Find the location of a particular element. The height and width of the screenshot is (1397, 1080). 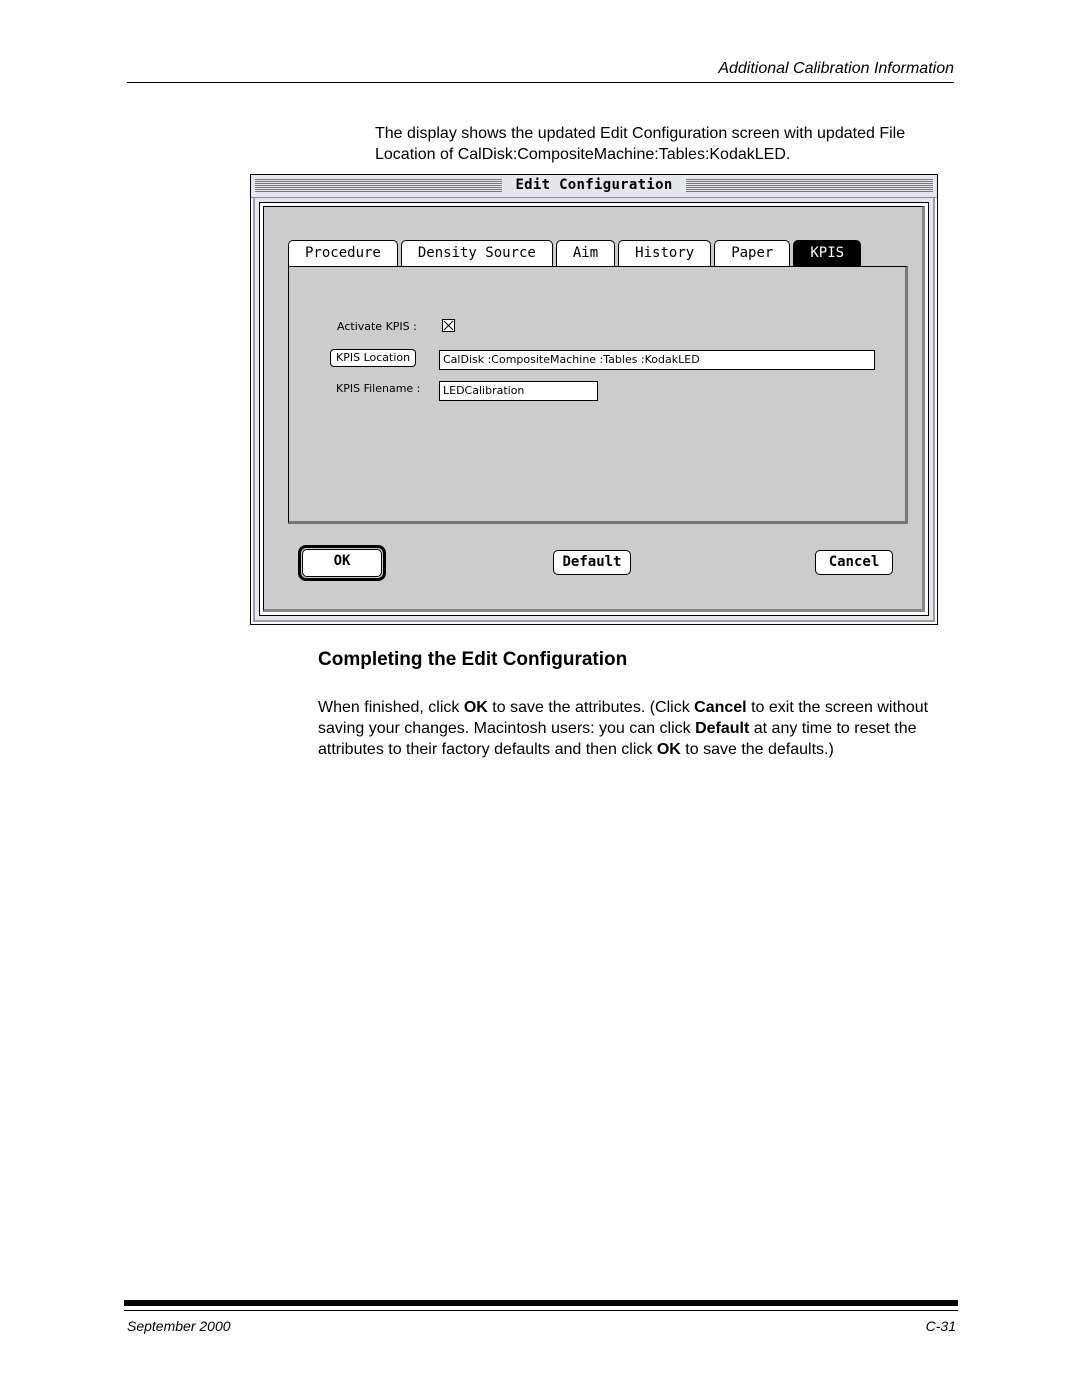

cancel-button: Cancel is located at coordinates (854, 562).